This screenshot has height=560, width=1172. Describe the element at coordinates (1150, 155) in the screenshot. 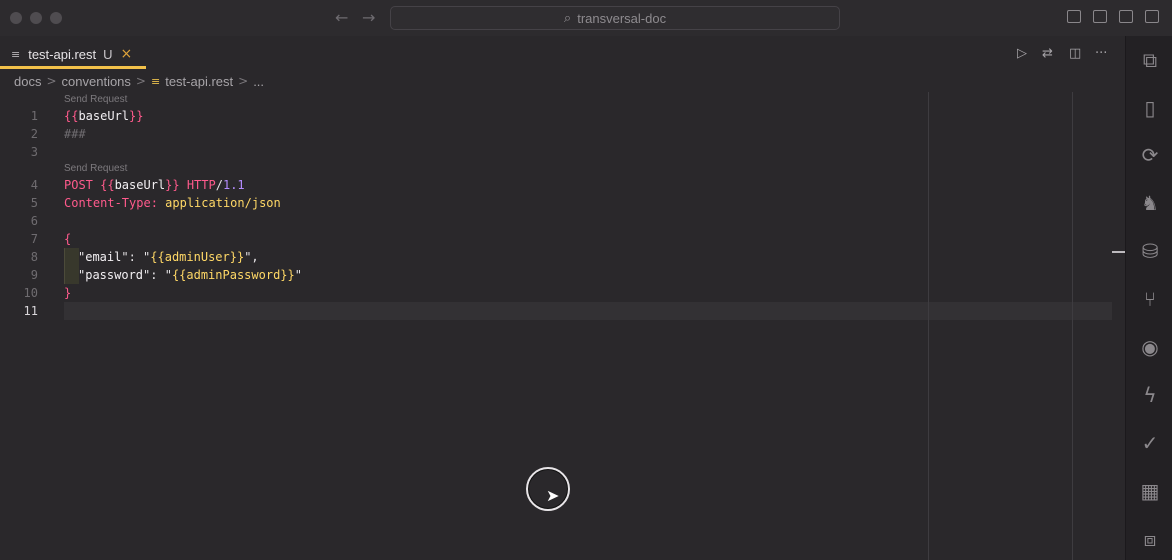

I see `source-control-icon: ⟳` at that location.